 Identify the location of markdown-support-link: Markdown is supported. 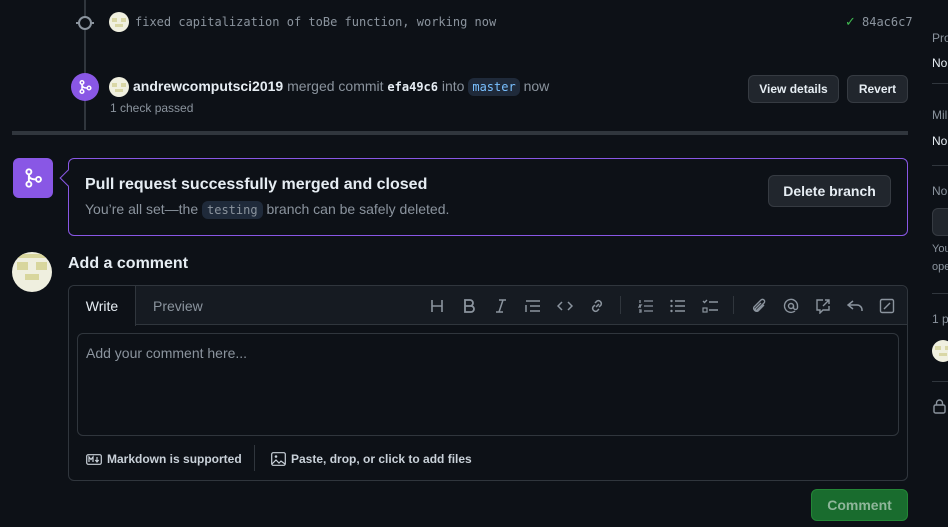
(164, 459).